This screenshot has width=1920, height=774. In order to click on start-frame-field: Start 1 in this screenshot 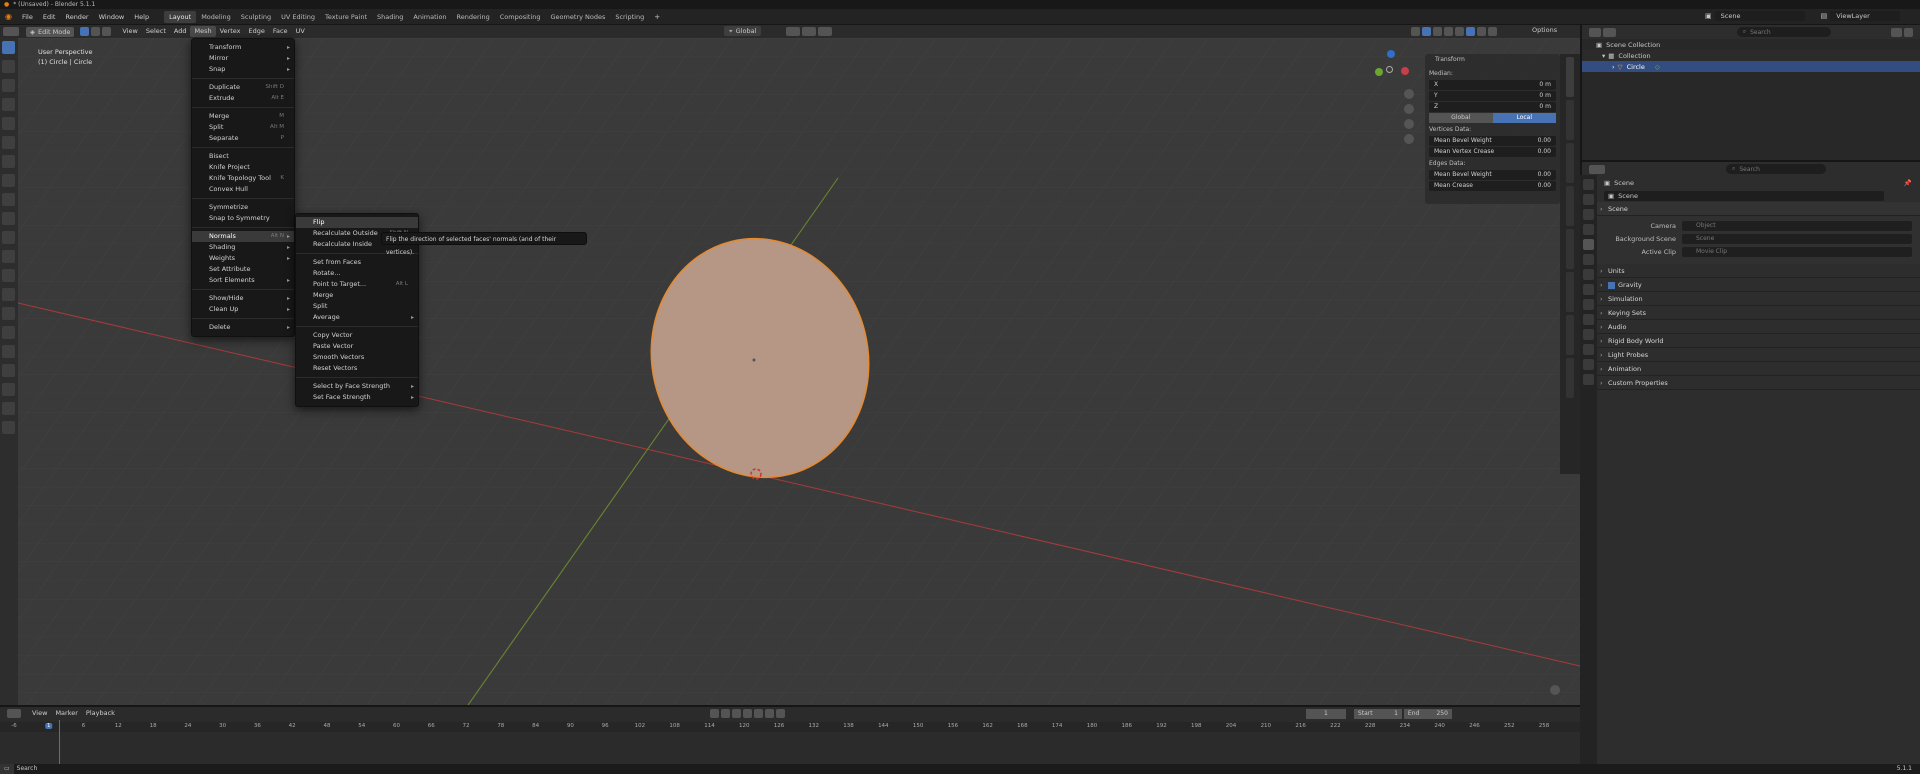, I will do `click(1377, 713)`.